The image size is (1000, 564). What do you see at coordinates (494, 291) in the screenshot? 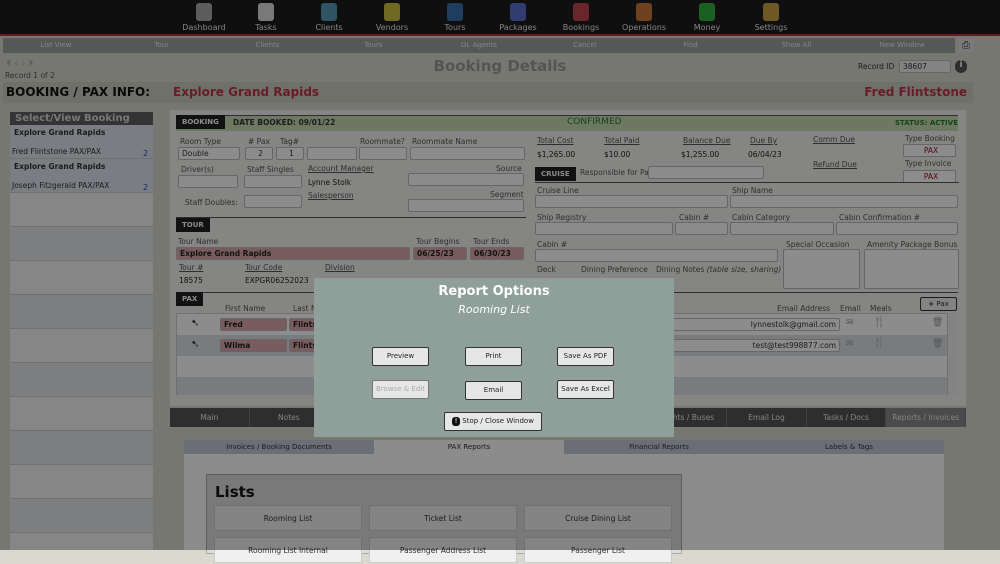
I see `dialog-title: Report Options` at bounding box center [494, 291].